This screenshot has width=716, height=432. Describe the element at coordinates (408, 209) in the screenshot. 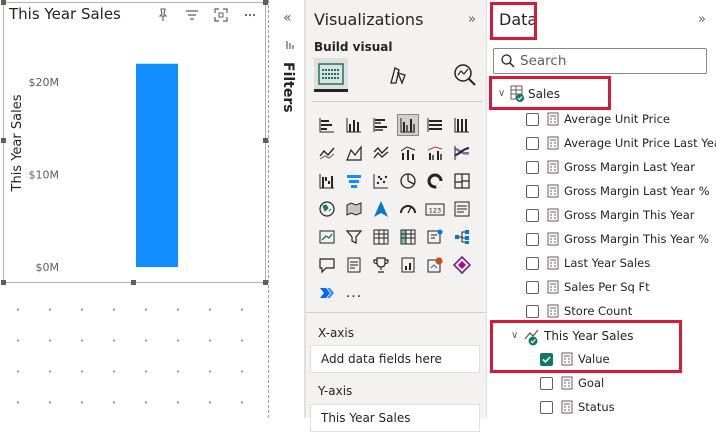

I see `gauge-icon` at that location.